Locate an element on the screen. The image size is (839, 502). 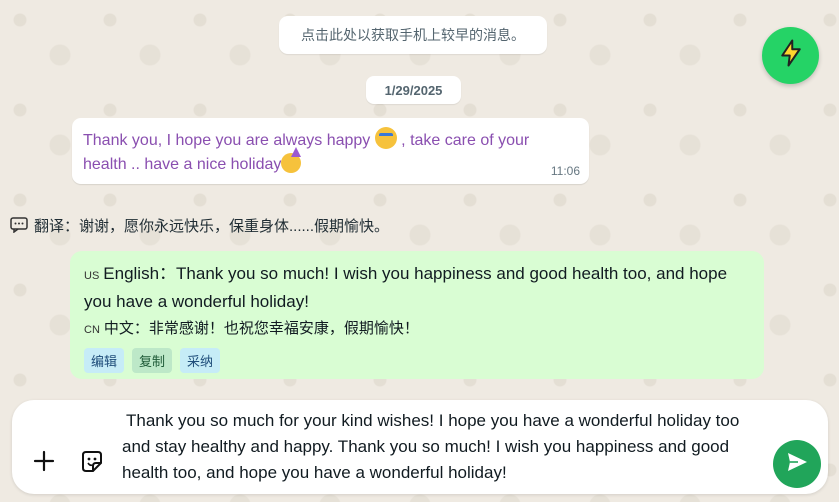
date-label: 1/29/2025 is located at coordinates (413, 90).